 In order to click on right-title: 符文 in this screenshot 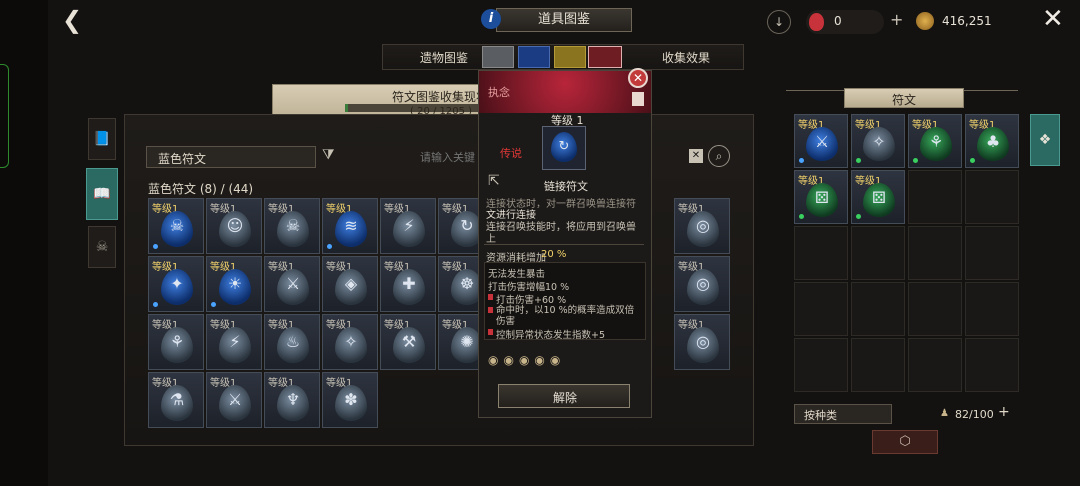, I will do `click(904, 100)`.